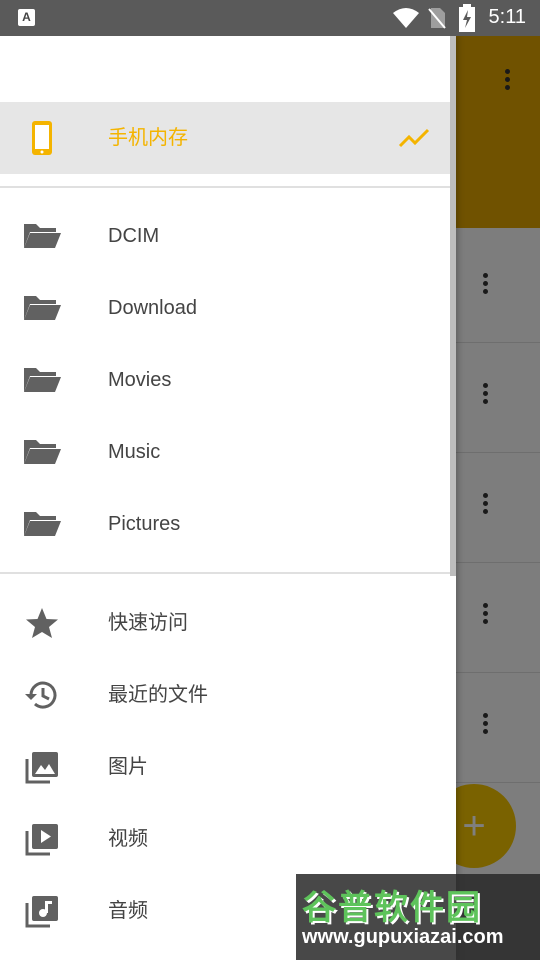 This screenshot has height=960, width=540. Describe the element at coordinates (42, 623) in the screenshot. I see `star-icon` at that location.